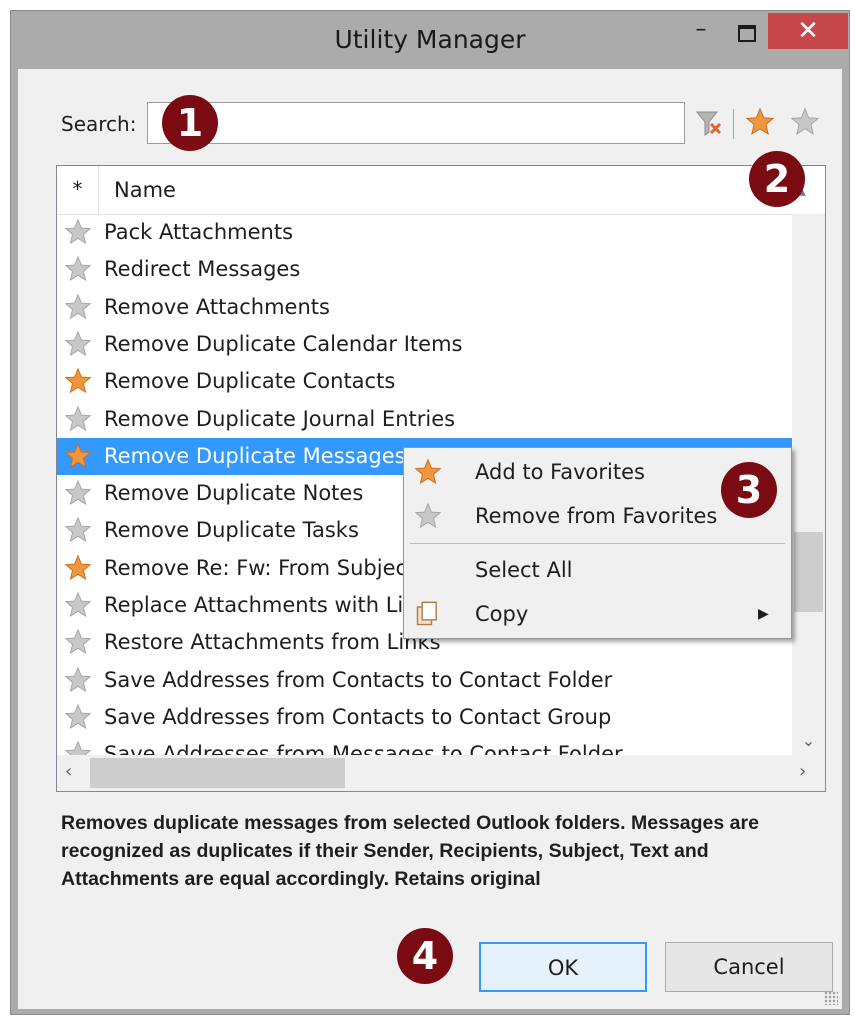 The height and width of the screenshot is (1021, 855). What do you see at coordinates (709, 123) in the screenshot?
I see `clear-filter-icon` at bounding box center [709, 123].